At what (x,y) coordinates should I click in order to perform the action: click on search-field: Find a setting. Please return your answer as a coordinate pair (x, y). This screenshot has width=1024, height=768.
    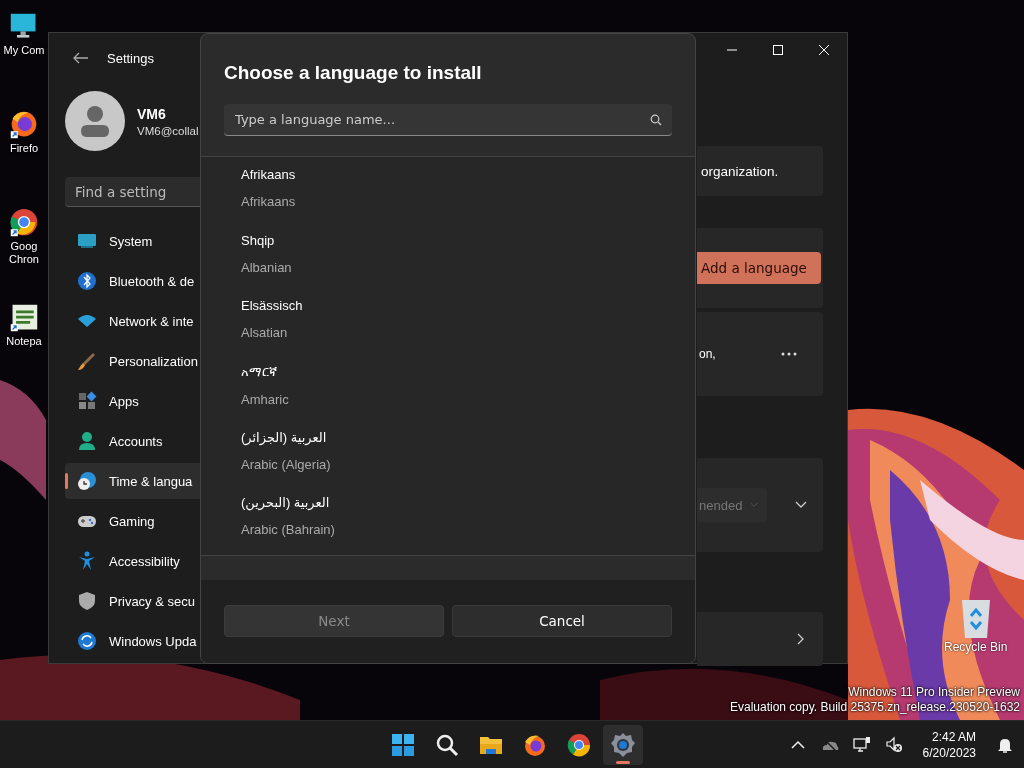
    Looking at the image, I should click on (132, 192).